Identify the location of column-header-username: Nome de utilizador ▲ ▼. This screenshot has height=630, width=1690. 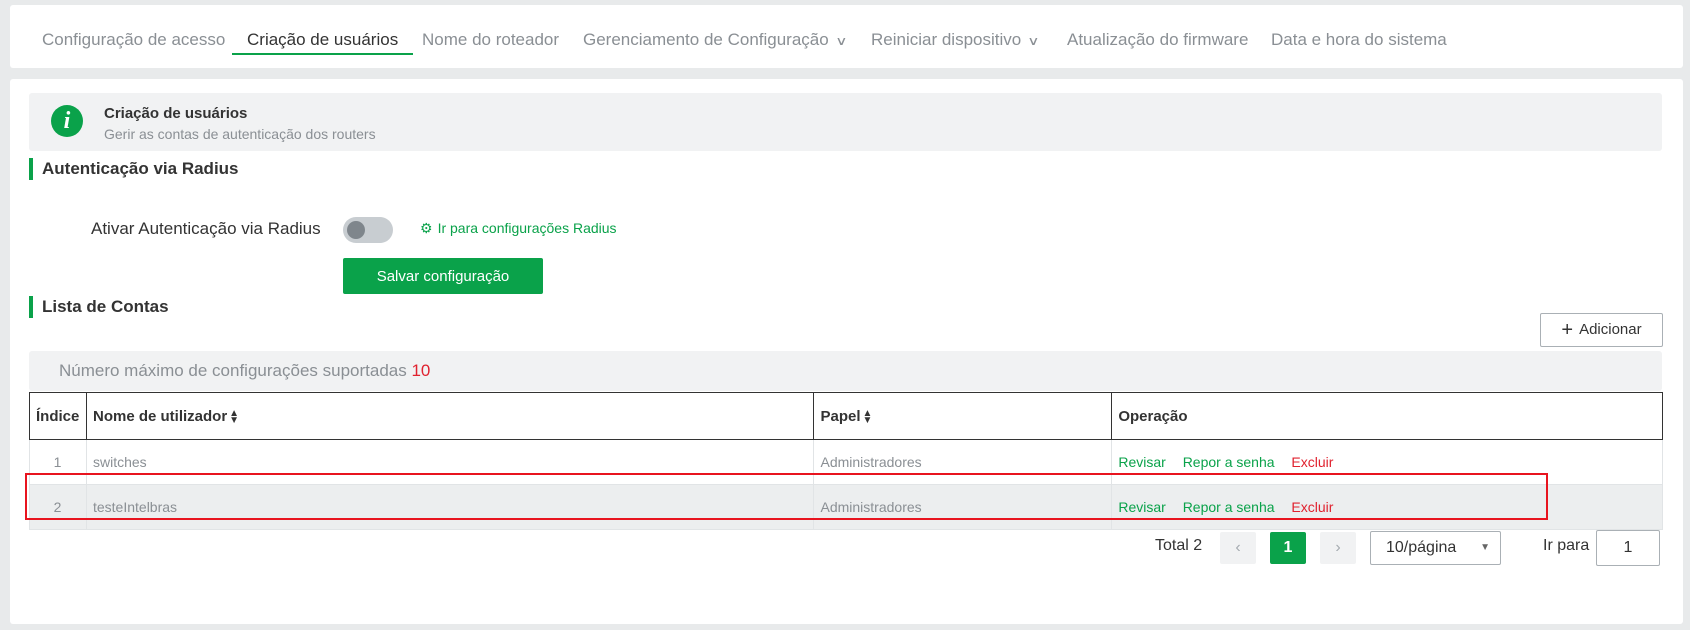
(450, 416).